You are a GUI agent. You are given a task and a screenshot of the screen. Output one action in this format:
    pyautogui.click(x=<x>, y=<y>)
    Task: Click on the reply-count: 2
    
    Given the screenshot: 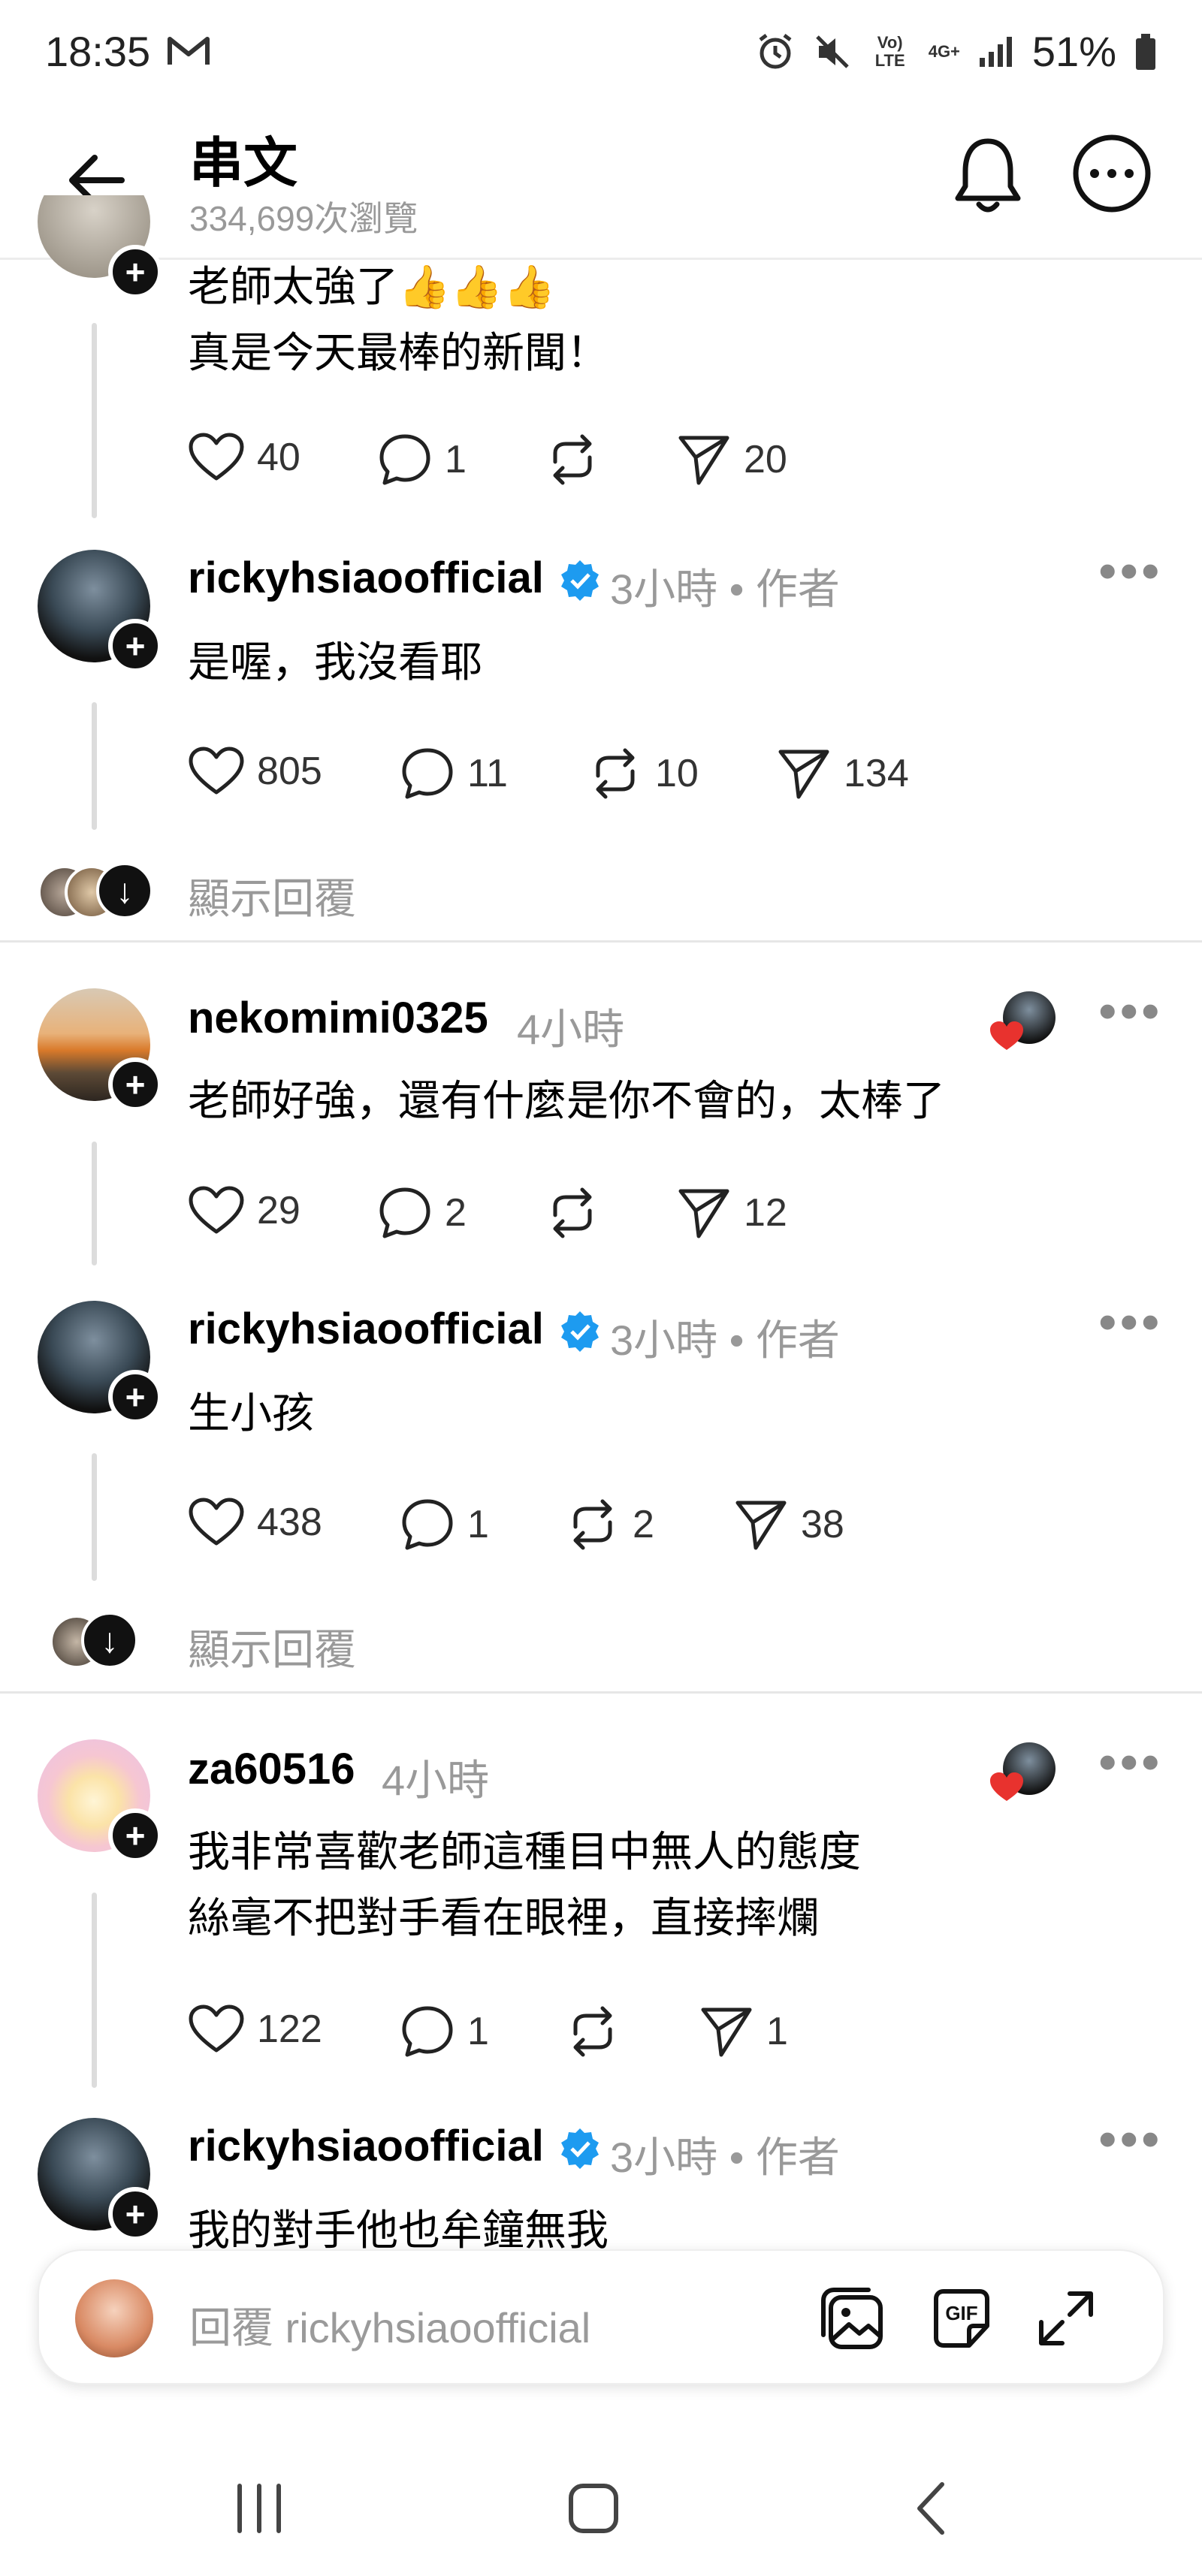 What is the action you would take?
    pyautogui.click(x=456, y=1213)
    